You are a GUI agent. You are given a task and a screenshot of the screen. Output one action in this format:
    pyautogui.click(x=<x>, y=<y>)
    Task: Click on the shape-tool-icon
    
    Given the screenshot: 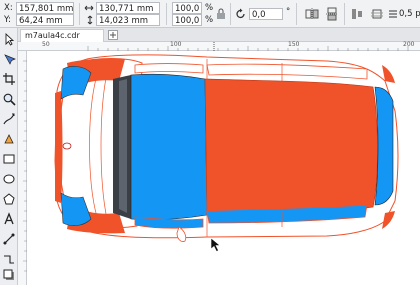 What is the action you would take?
    pyautogui.click(x=9, y=59)
    